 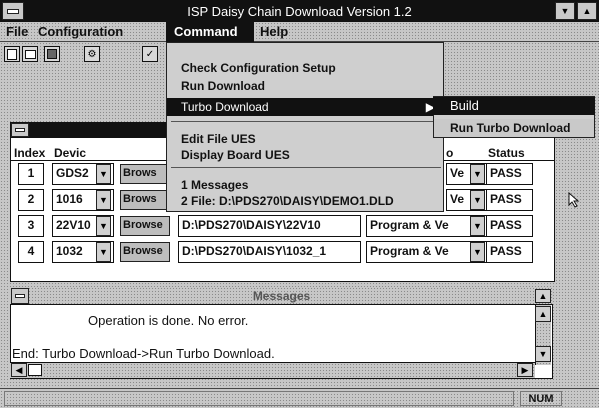 I want to click on header-status: Status, so click(x=506, y=153).